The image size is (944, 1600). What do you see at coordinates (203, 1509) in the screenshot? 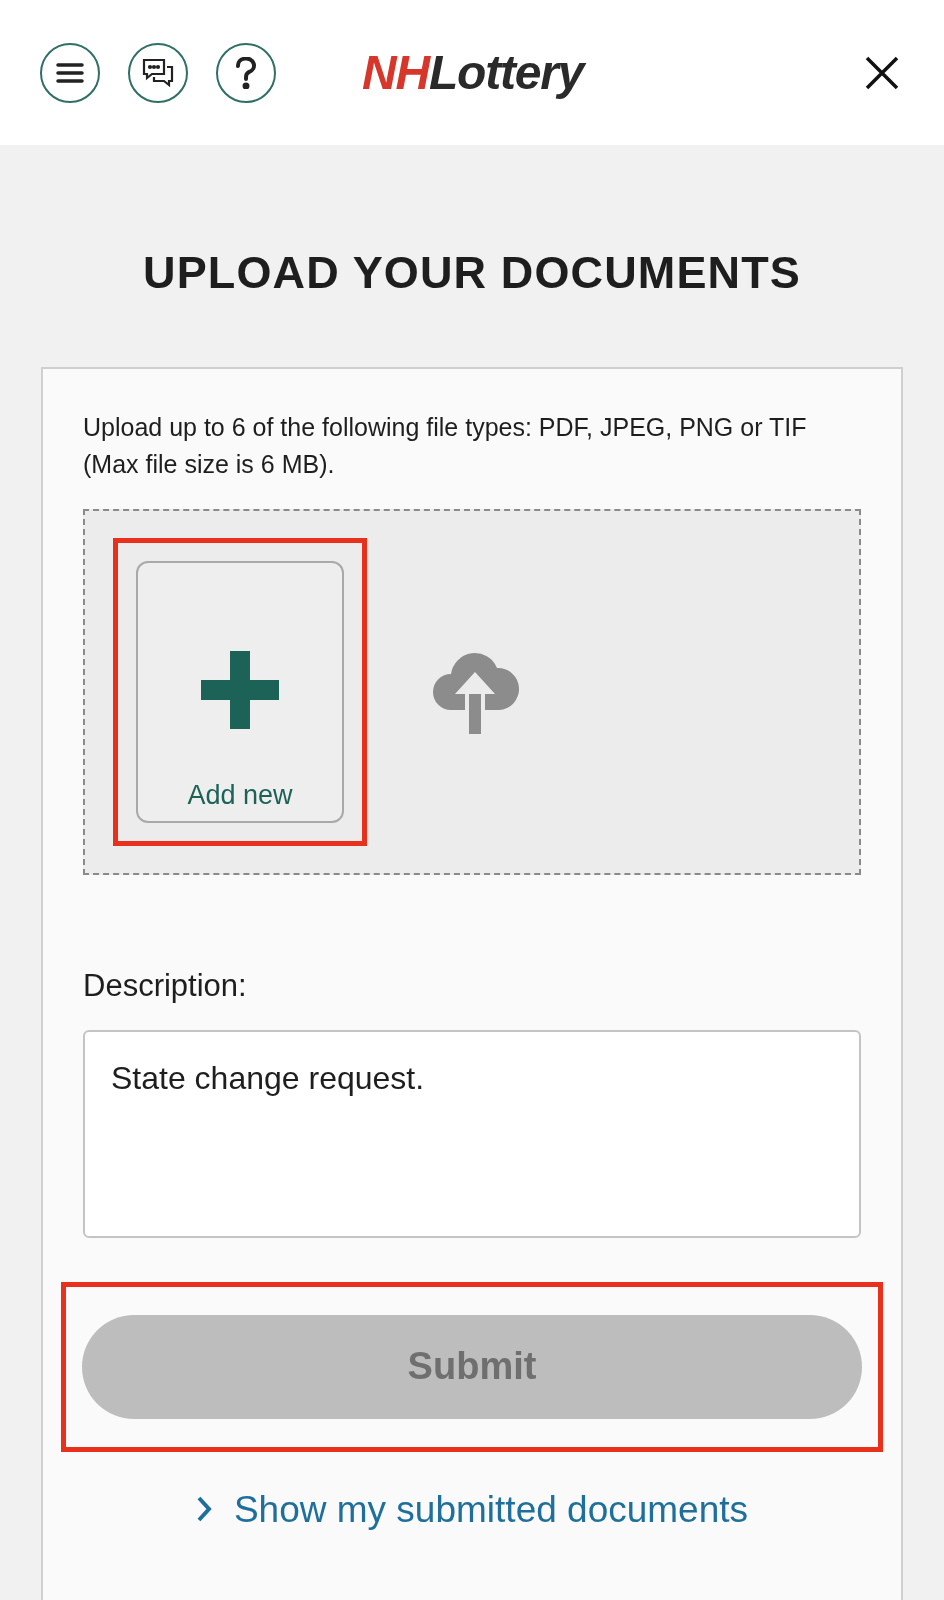
I see `chevron-right-icon` at bounding box center [203, 1509].